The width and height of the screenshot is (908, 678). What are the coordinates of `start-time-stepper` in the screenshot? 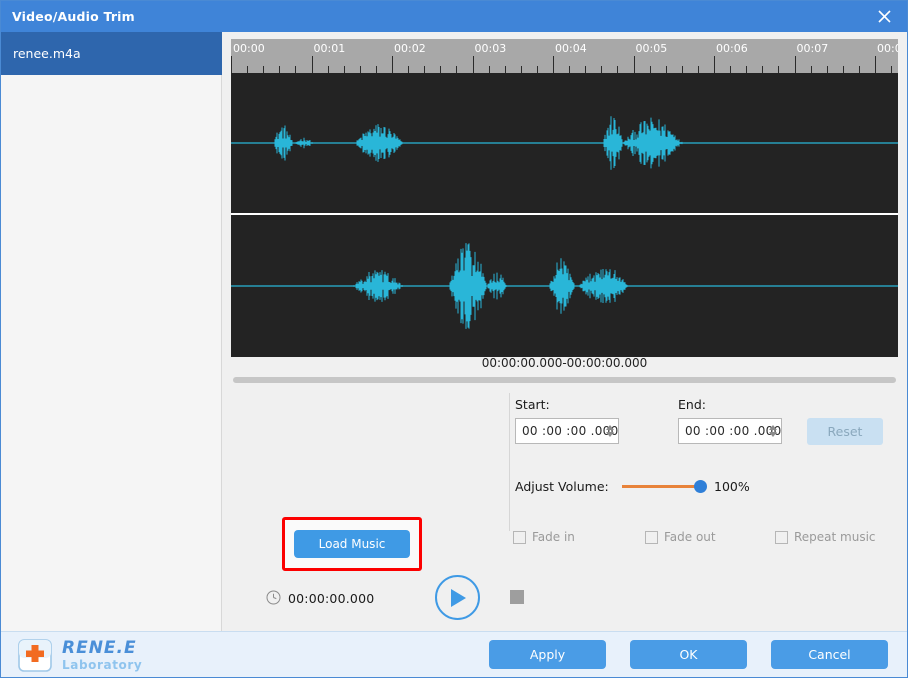 It's located at (610, 431).